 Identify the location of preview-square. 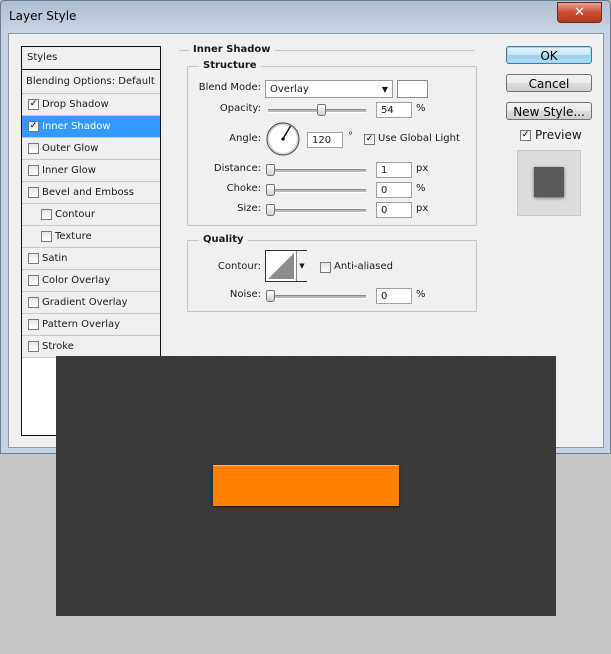
(549, 182).